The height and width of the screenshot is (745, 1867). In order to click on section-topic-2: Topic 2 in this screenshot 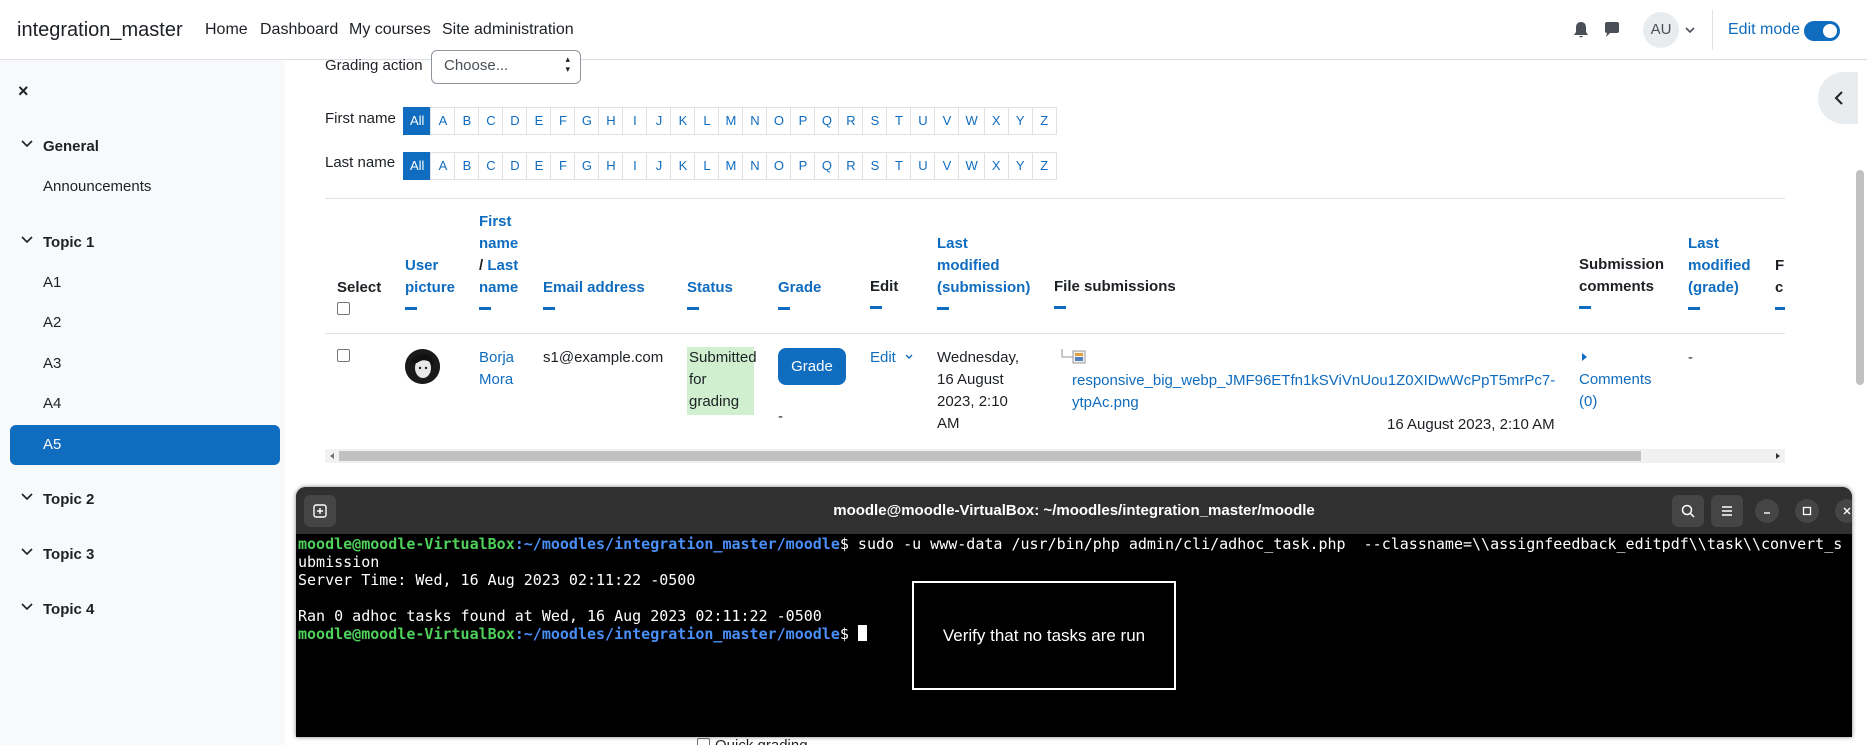, I will do `click(57, 499)`.